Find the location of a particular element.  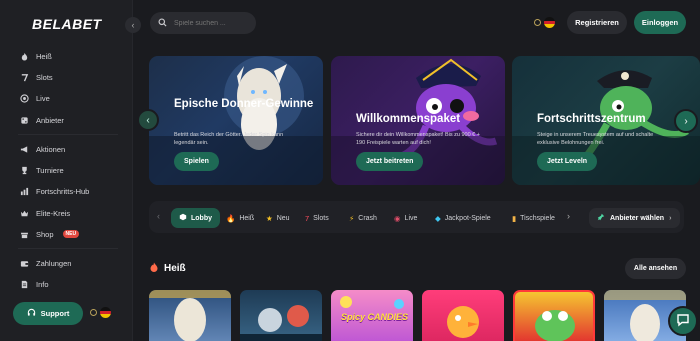

tile-title: Spicy CANDIES is located at coordinates (375, 317).